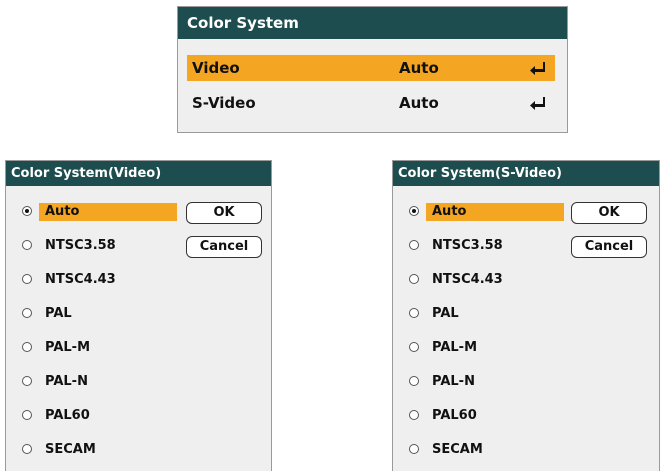 This screenshot has width=670, height=471. What do you see at coordinates (216, 68) in the screenshot?
I see `menu-row-label: Video` at bounding box center [216, 68].